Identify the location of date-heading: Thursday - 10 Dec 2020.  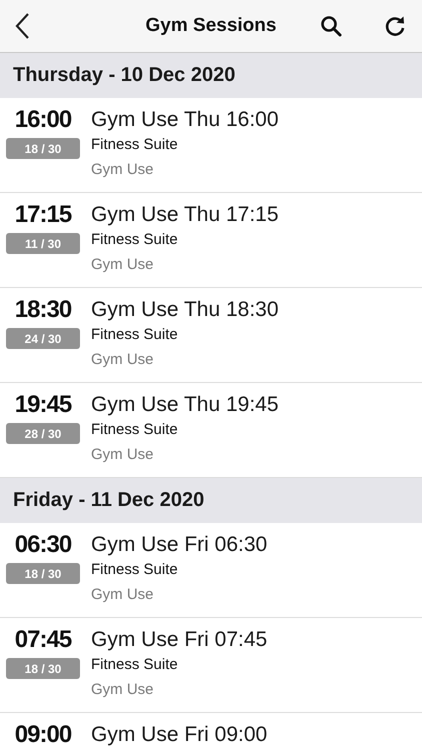
(124, 75).